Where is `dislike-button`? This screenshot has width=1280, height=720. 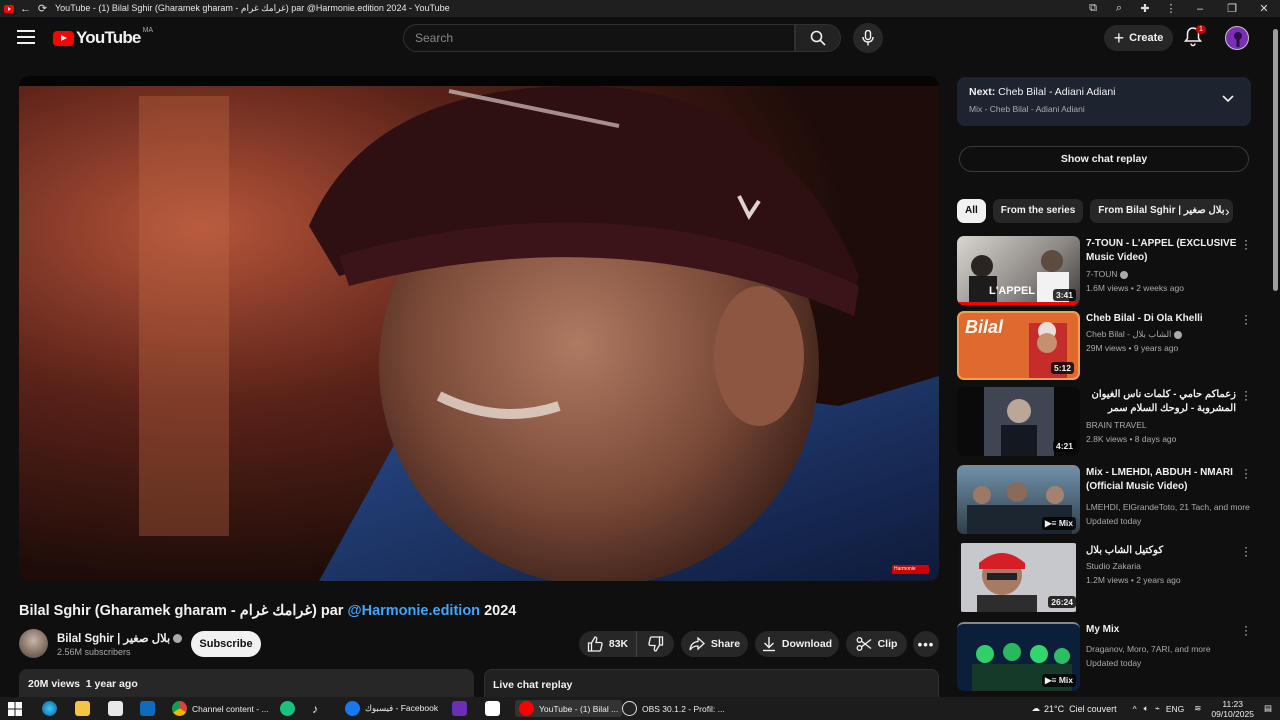
dislike-button is located at coordinates (655, 644).